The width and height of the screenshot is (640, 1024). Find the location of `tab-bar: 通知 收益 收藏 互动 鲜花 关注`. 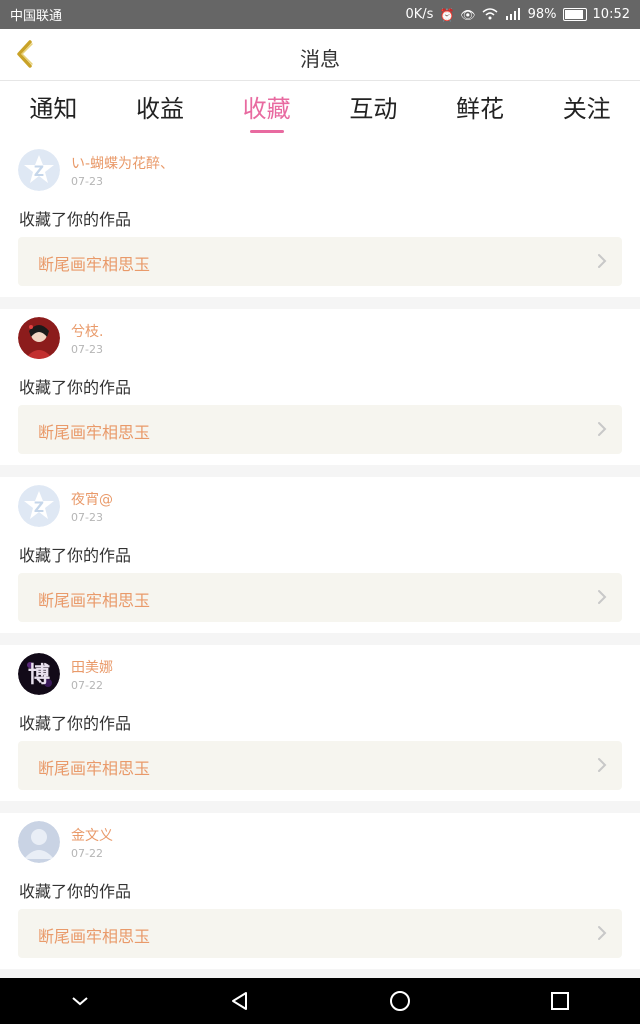

tab-bar: 通知 收益 收藏 互动 鲜花 关注 is located at coordinates (320, 111).